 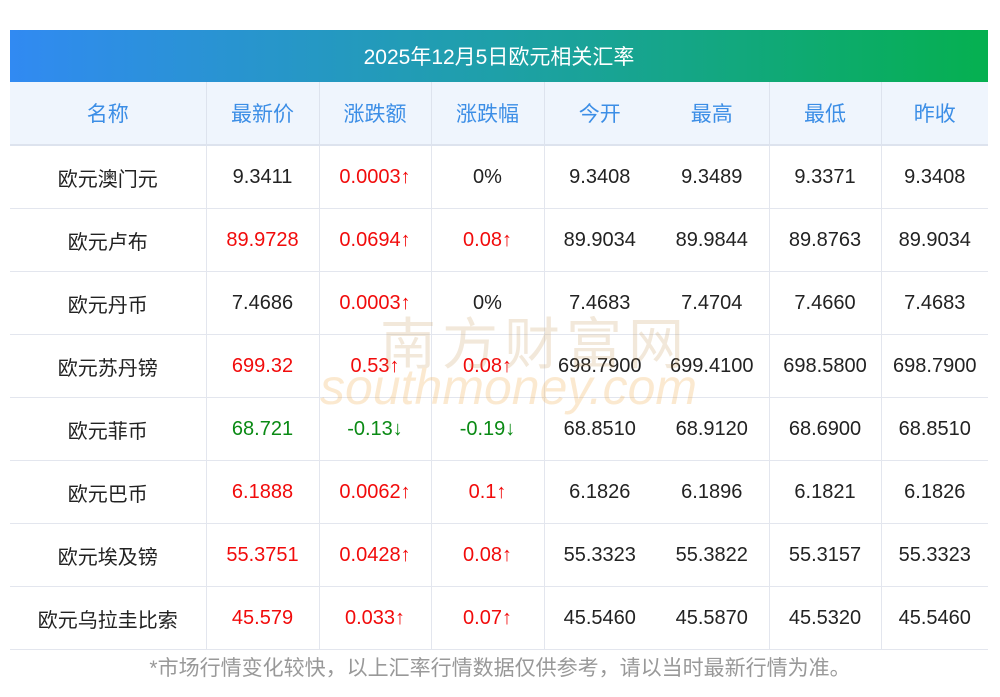 I want to click on cell-name: 欧元巴币, so click(x=108, y=492).